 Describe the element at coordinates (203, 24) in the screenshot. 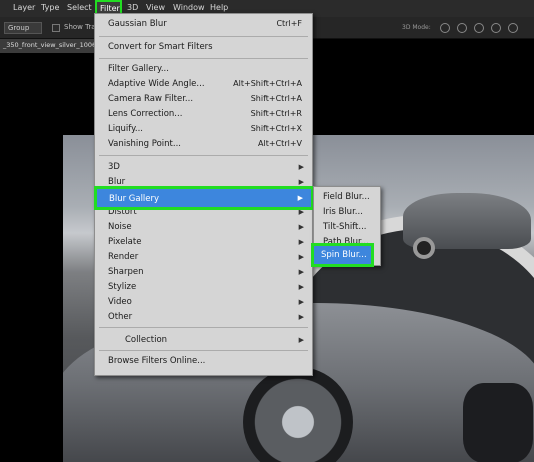

I see `menu-item-gaussian-blur: Gaussian Blur Ctrl+F` at that location.